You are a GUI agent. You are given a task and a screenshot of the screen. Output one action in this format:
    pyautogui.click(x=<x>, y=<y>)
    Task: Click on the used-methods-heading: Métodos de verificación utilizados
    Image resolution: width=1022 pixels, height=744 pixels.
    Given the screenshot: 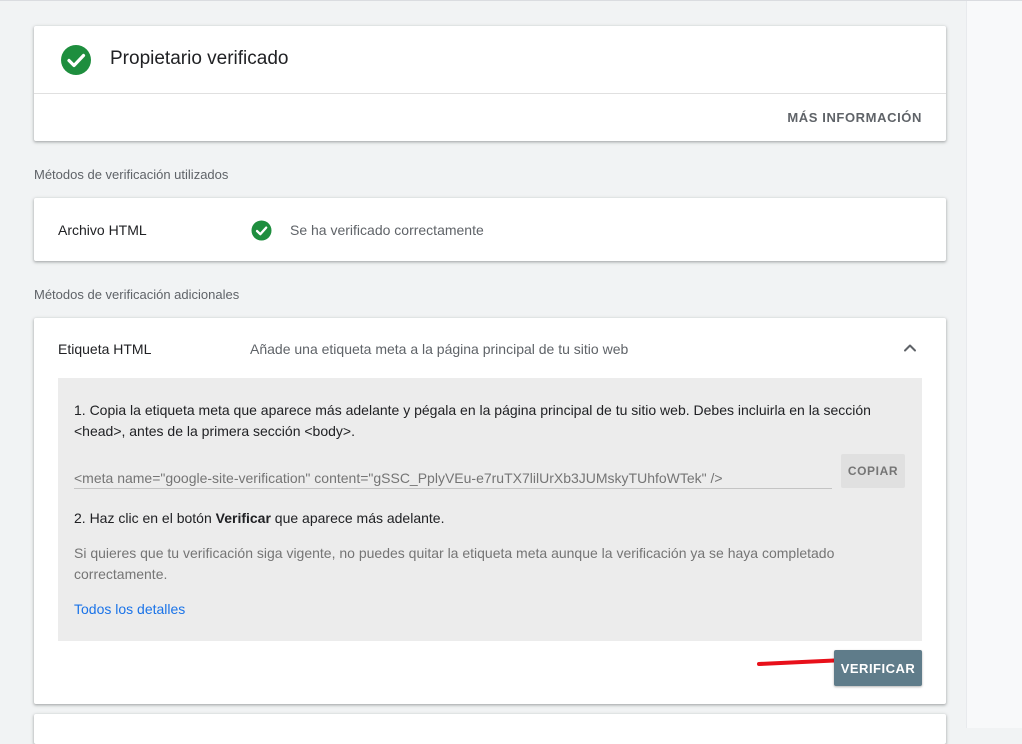 What is the action you would take?
    pyautogui.click(x=131, y=174)
    